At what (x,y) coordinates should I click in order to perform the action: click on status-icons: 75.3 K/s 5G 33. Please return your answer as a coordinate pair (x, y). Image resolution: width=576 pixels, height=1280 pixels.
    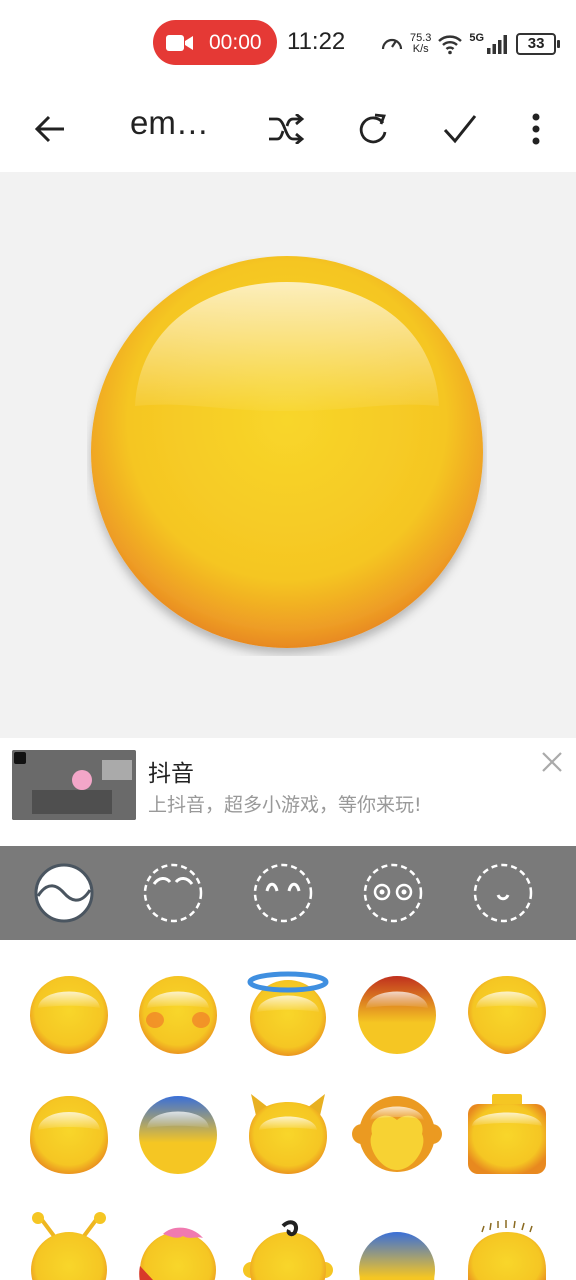
    Looking at the image, I should click on (470, 44).